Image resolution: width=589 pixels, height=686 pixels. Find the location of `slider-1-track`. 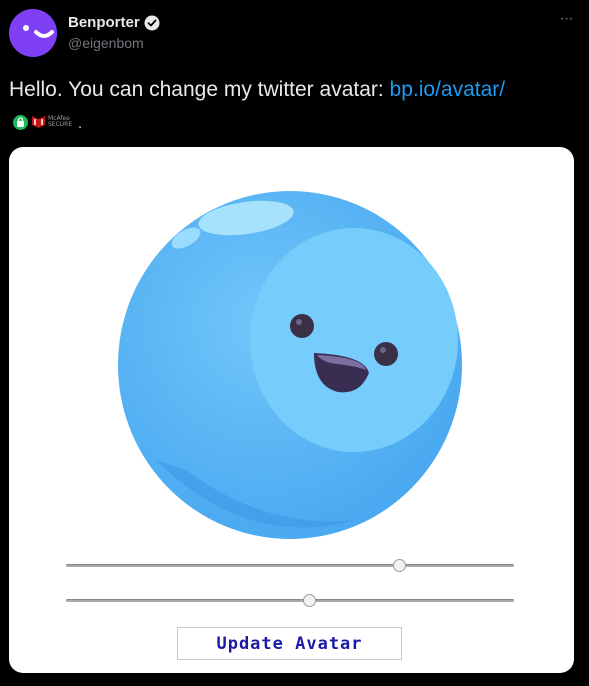

slider-1-track is located at coordinates (290, 565).